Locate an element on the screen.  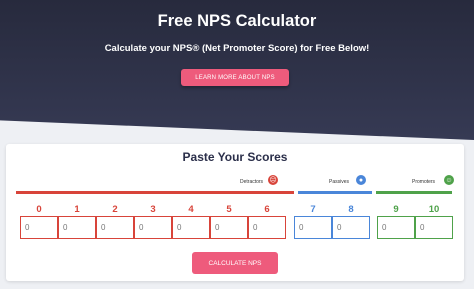
passives-label: Passives is located at coordinates (339, 182).